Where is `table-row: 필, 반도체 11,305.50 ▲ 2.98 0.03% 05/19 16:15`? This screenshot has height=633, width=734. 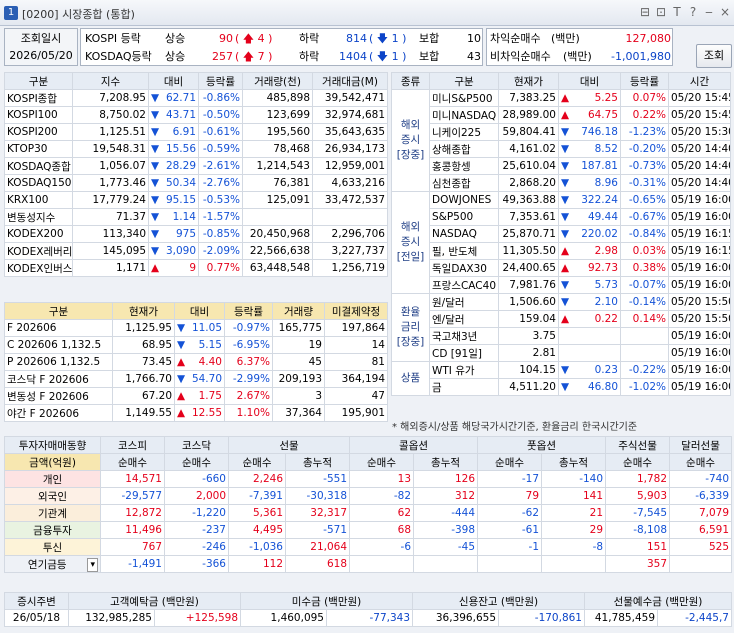
table-row: 필, 반도체 11,305.50 ▲ 2.98 0.03% 05/19 16:15 is located at coordinates (561, 251).